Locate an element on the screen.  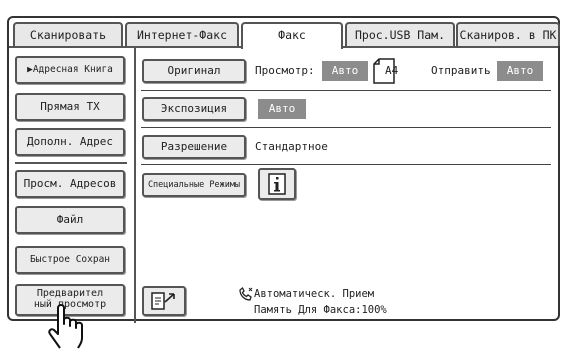
sidebar-divider is located at coordinates (71, 163).